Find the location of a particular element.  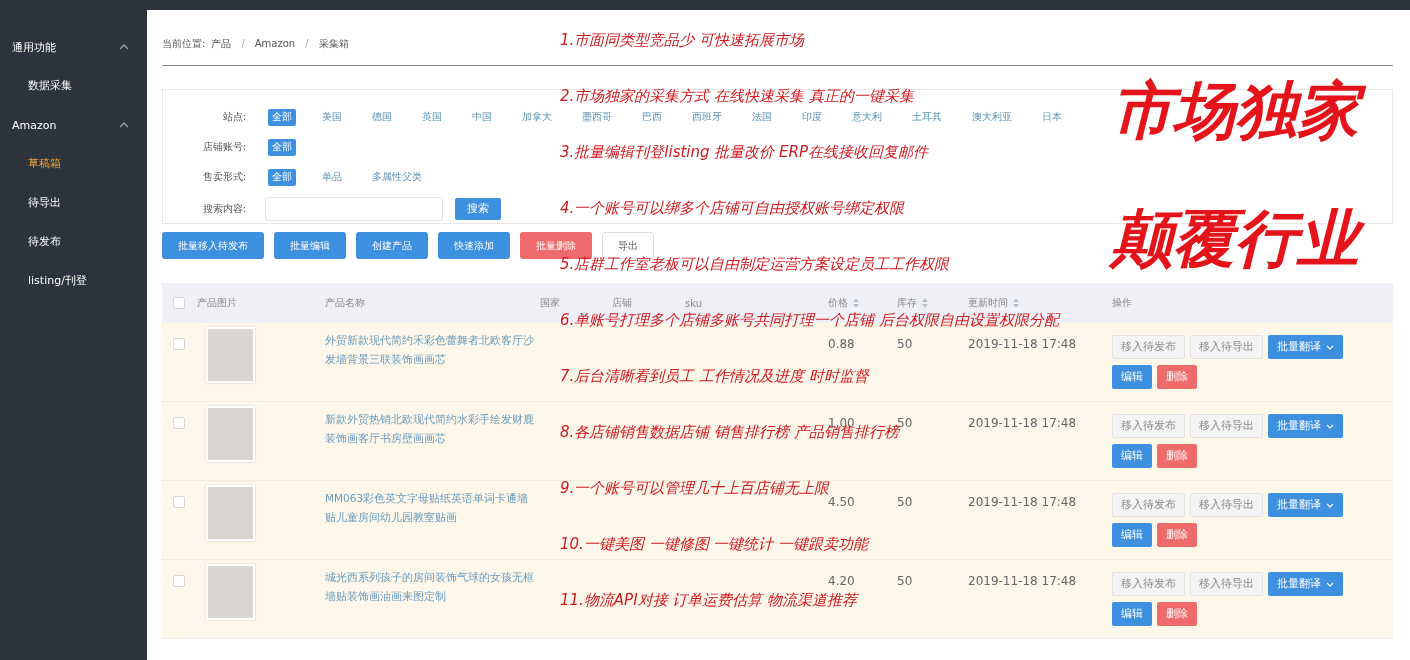

toolbar-button: 创建产品 is located at coordinates (392, 245).